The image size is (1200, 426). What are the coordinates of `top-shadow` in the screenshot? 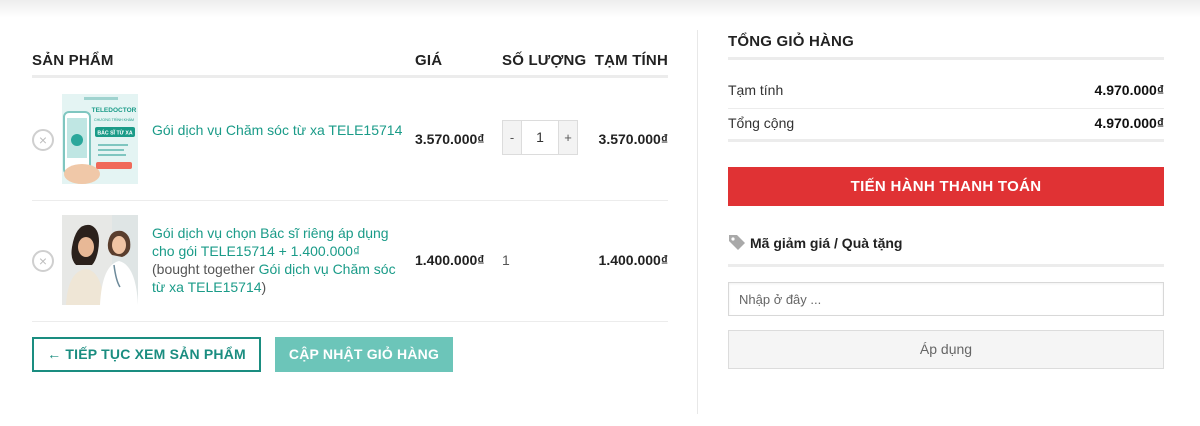 It's located at (600, 9).